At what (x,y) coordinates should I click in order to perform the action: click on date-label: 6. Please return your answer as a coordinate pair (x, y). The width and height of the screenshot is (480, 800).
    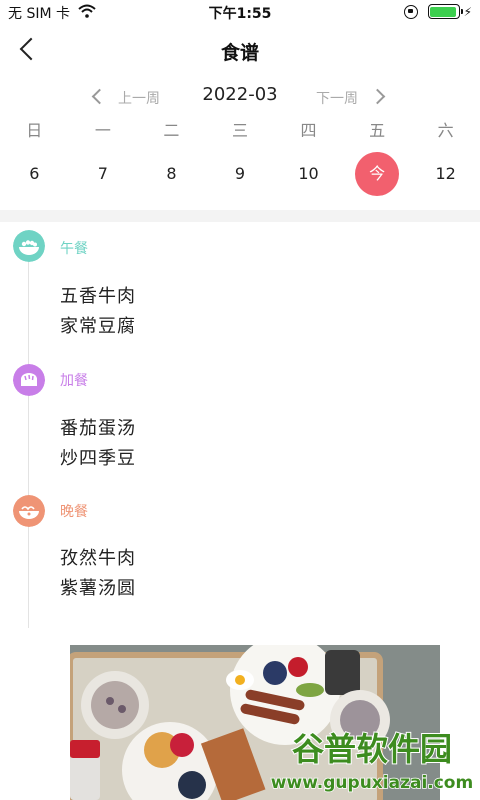
    Looking at the image, I should click on (34, 173).